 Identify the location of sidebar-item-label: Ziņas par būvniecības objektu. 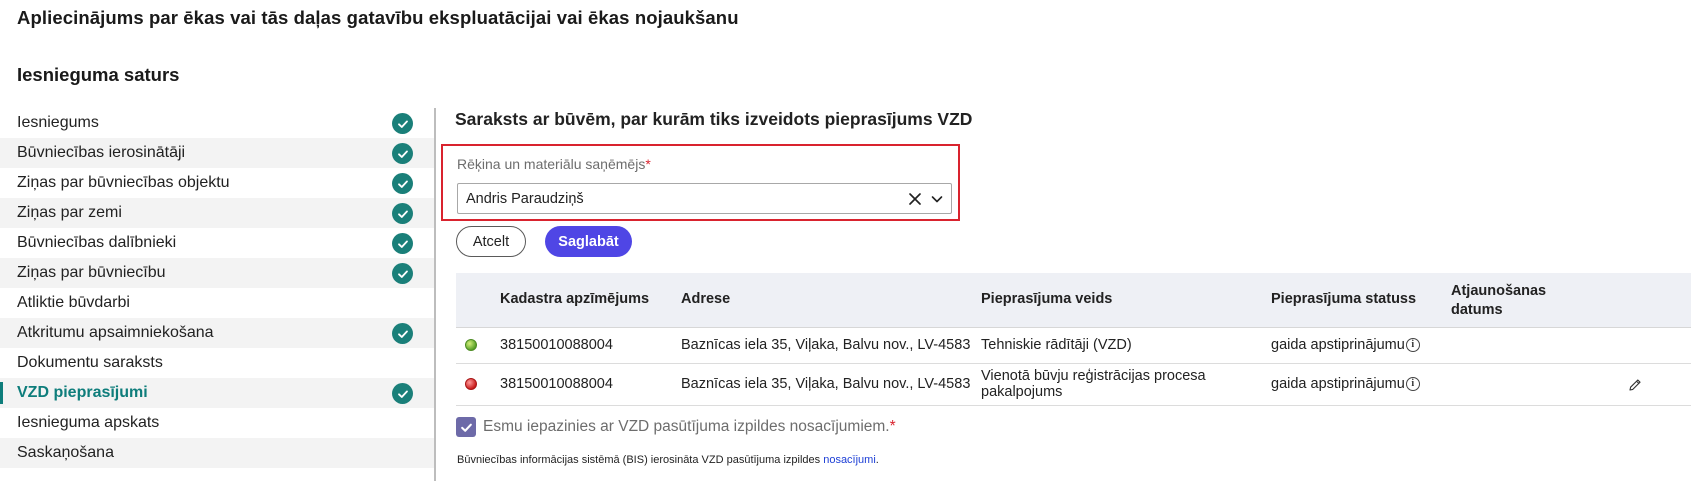
(123, 182).